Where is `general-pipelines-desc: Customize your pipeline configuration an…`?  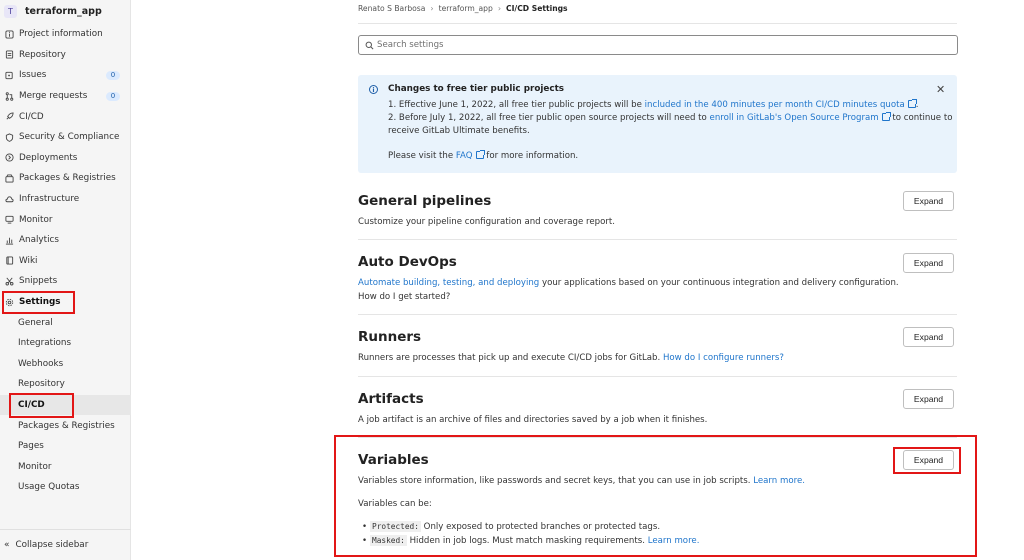
general-pipelines-desc: Customize your pipeline configuration an… is located at coordinates (486, 222).